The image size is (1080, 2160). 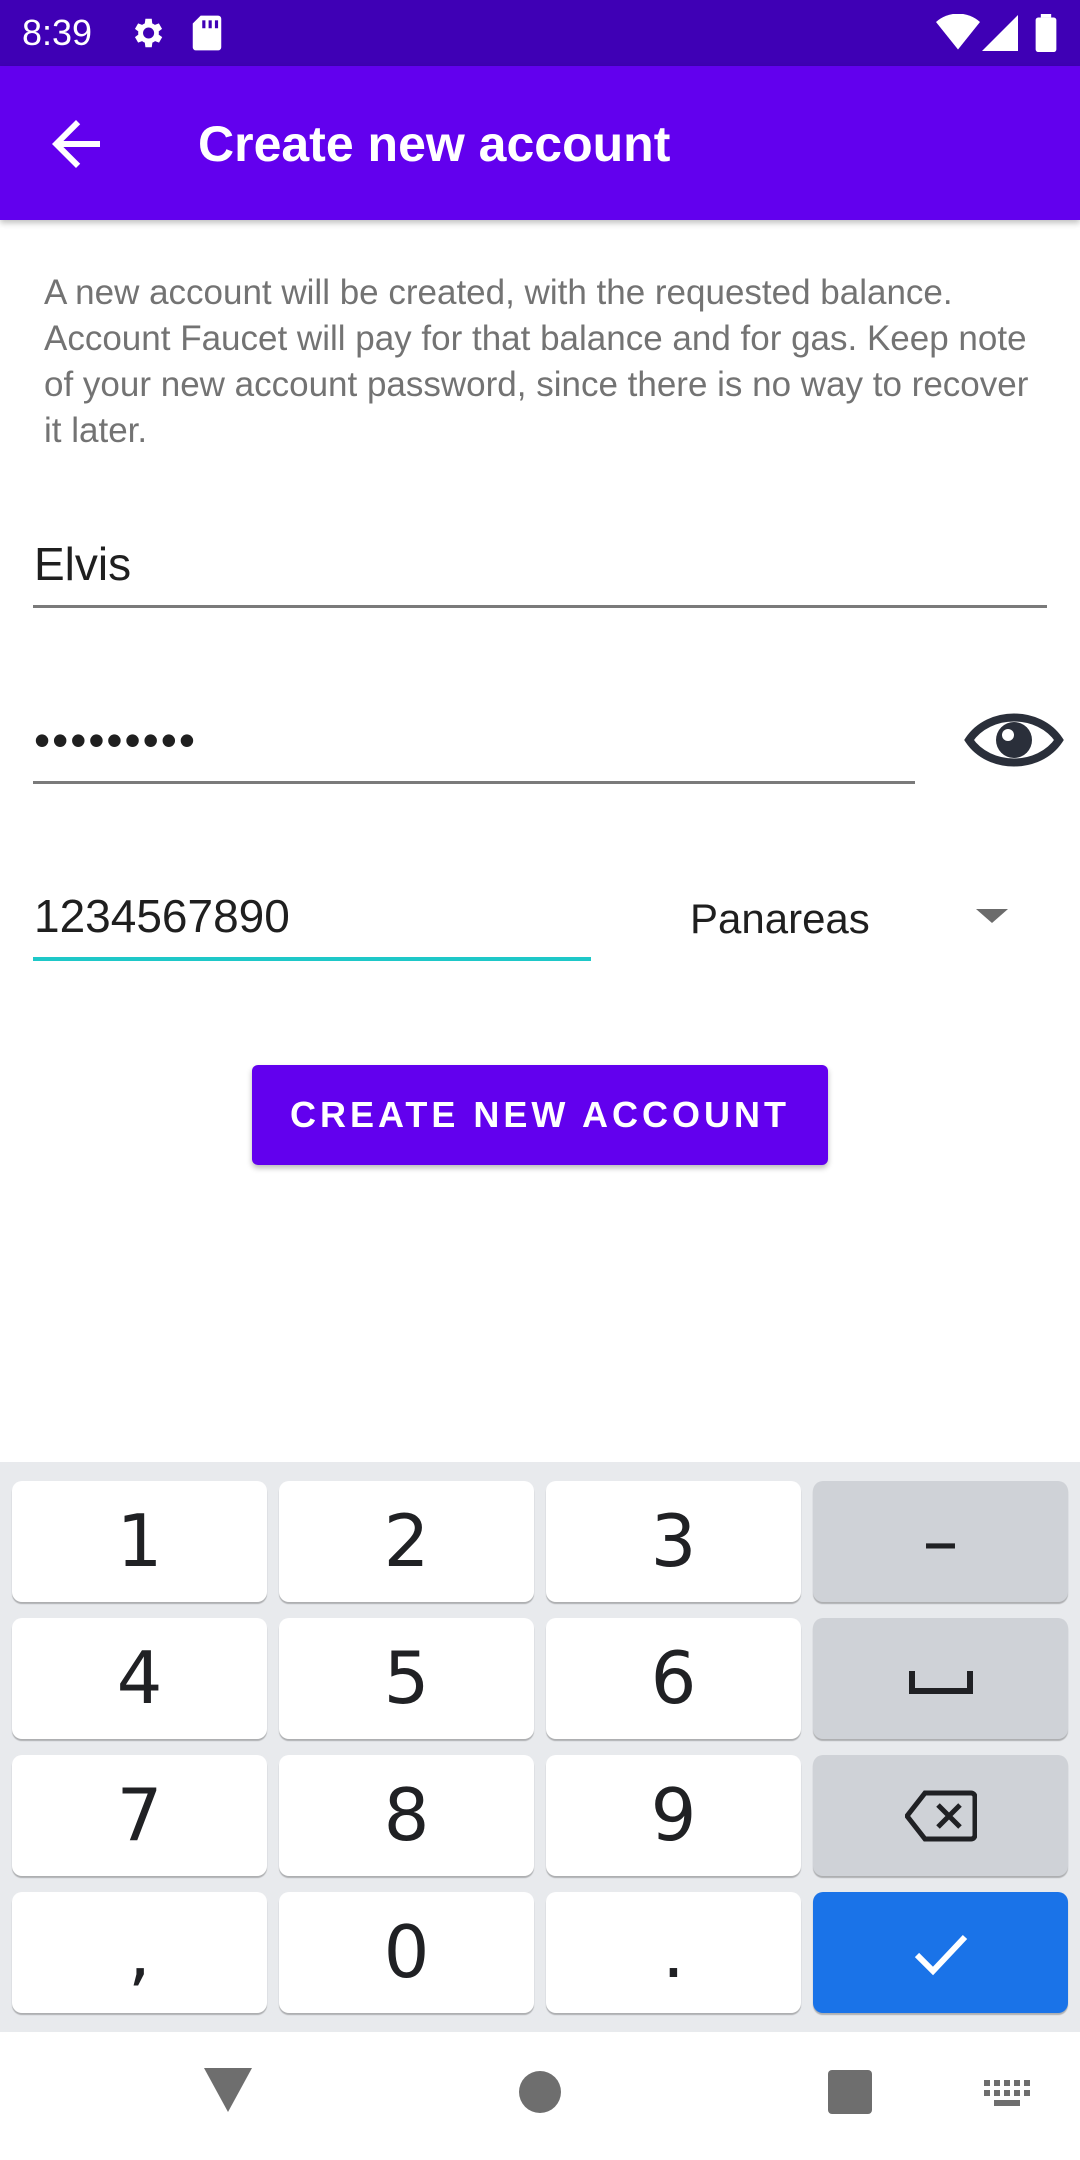 What do you see at coordinates (540, 1115) in the screenshot?
I see `create-account-button: CREATE NEW ACCOUNT` at bounding box center [540, 1115].